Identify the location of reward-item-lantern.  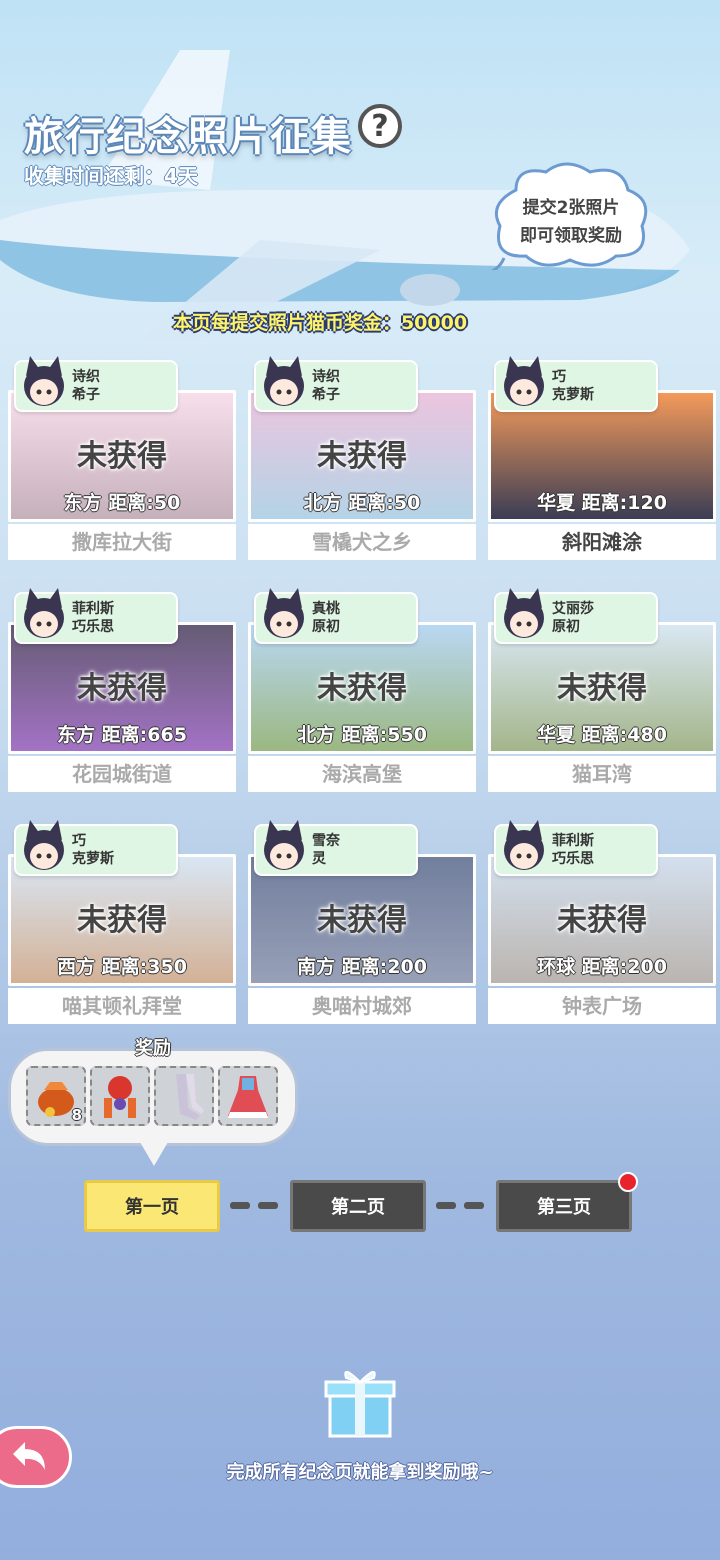
(120, 1096).